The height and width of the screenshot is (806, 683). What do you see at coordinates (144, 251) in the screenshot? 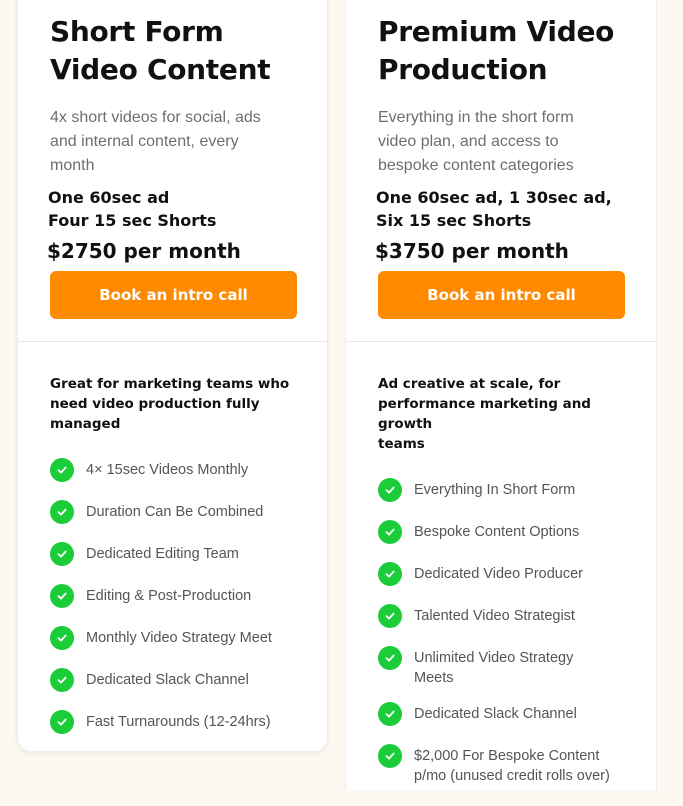
I see `plan-price: $2750 per month` at bounding box center [144, 251].